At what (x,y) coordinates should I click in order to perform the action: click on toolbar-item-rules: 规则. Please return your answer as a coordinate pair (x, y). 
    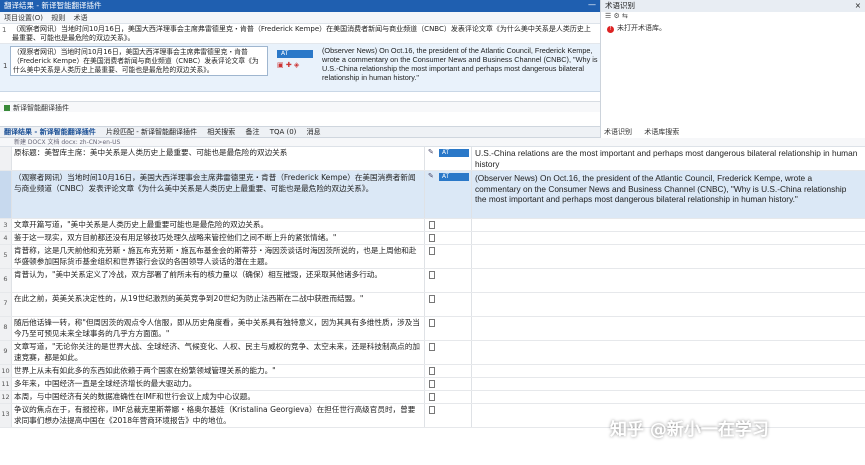
    Looking at the image, I should click on (58, 18).